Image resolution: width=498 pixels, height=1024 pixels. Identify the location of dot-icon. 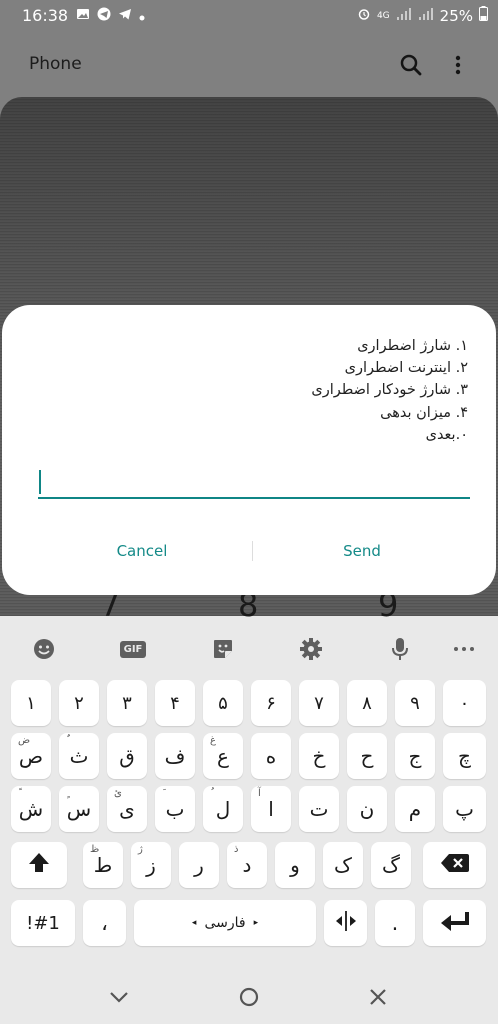
(142, 15).